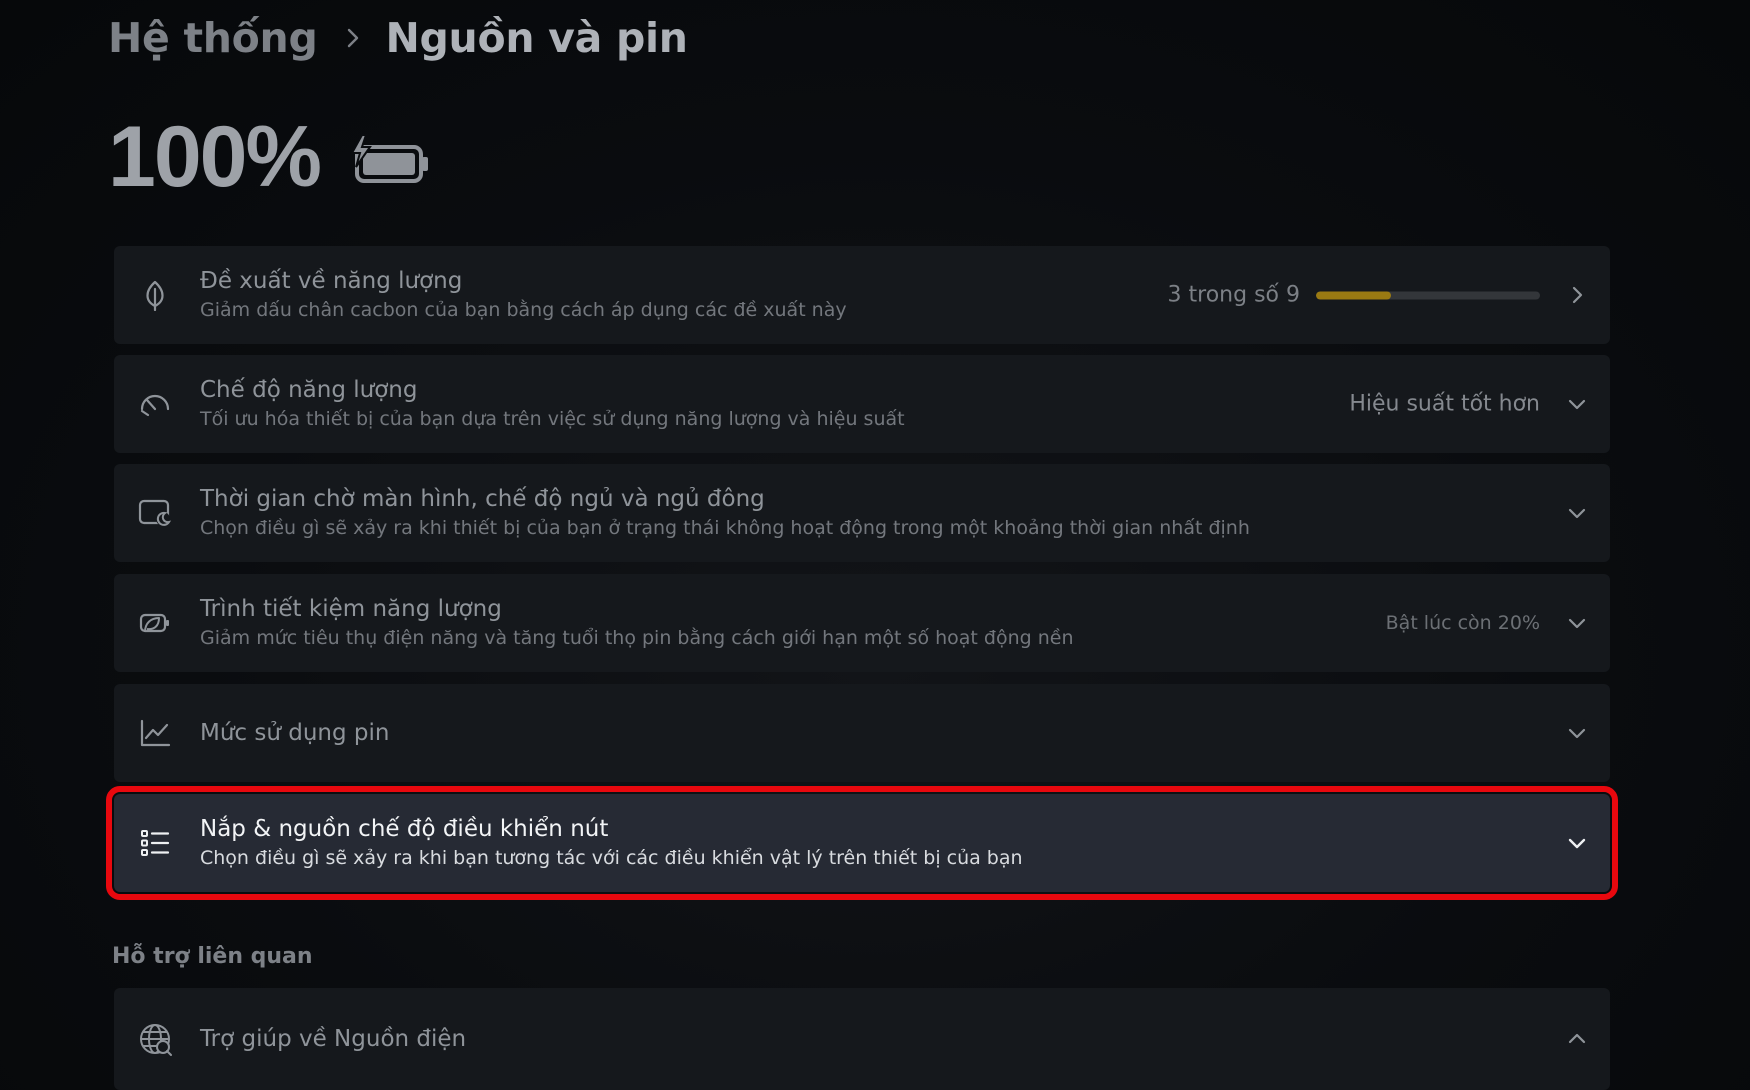 Image resolution: width=1750 pixels, height=1090 pixels. Describe the element at coordinates (155, 843) in the screenshot. I see `list-icon` at that location.